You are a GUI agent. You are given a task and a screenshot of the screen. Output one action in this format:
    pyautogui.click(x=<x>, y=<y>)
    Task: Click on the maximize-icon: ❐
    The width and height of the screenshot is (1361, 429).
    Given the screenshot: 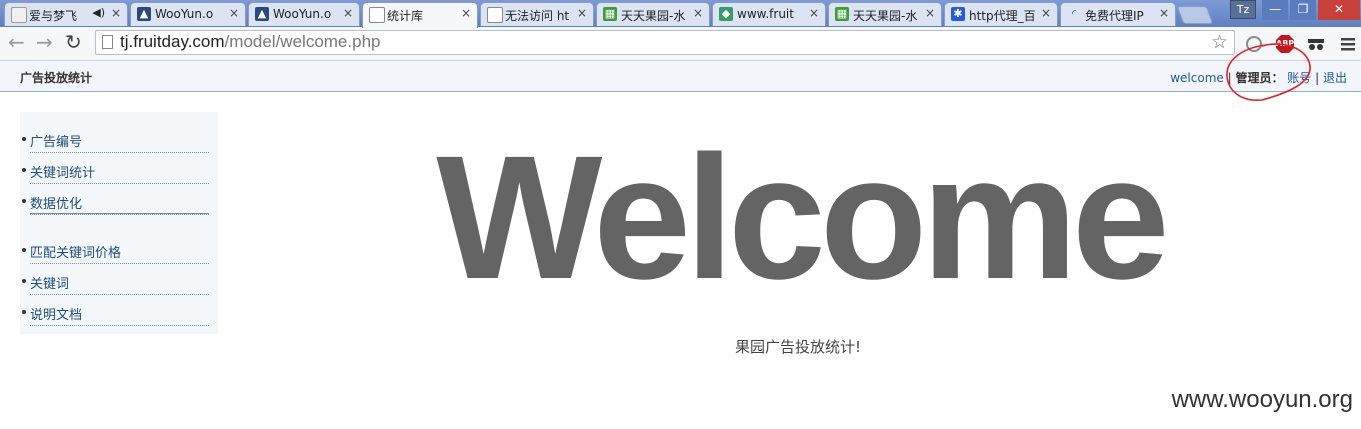 What is the action you would take?
    pyautogui.click(x=1303, y=10)
    